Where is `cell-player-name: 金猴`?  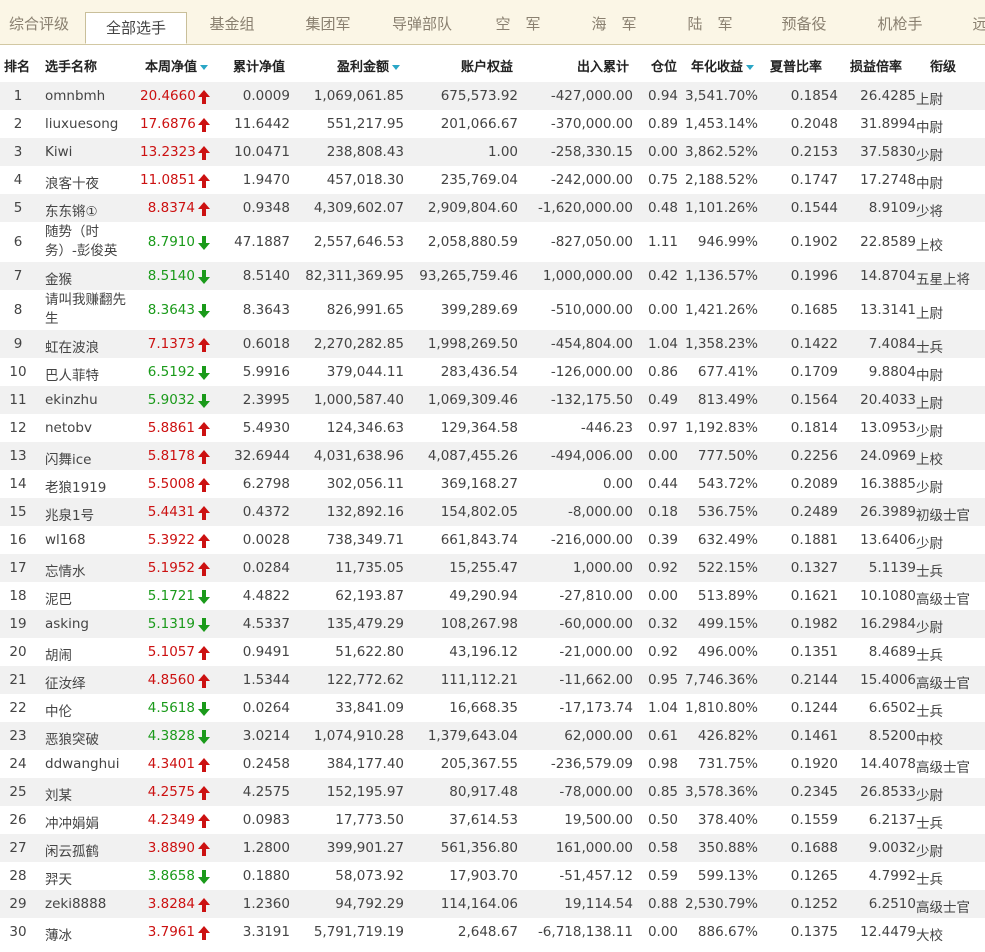
cell-player-name: 金猴 is located at coordinates (86, 278).